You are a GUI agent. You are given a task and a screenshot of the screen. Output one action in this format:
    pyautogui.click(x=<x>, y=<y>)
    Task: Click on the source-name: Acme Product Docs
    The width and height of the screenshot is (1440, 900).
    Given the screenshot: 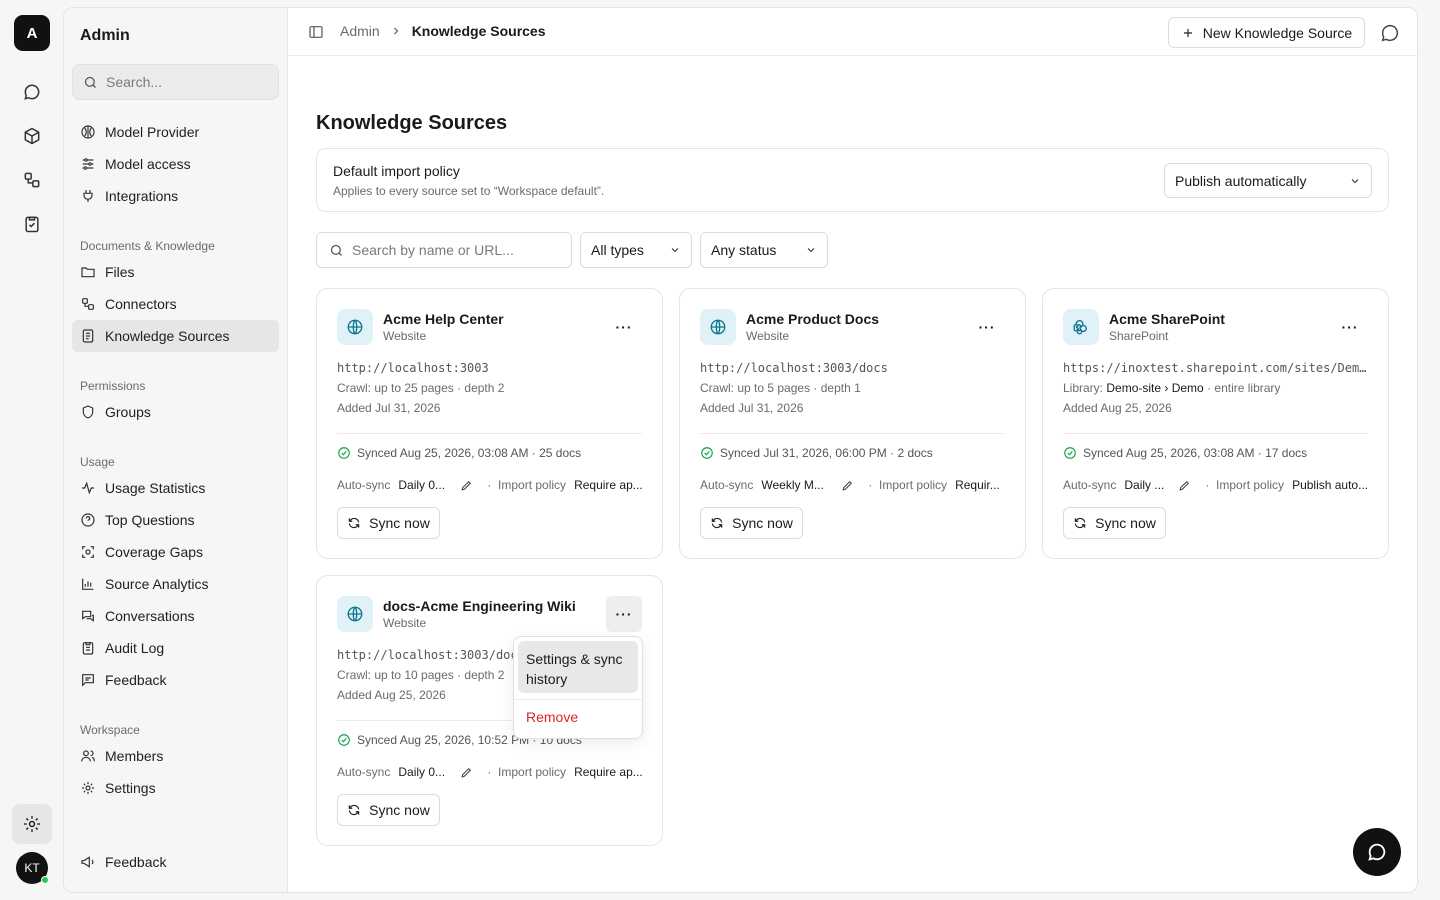 What is the action you would take?
    pyautogui.click(x=812, y=319)
    